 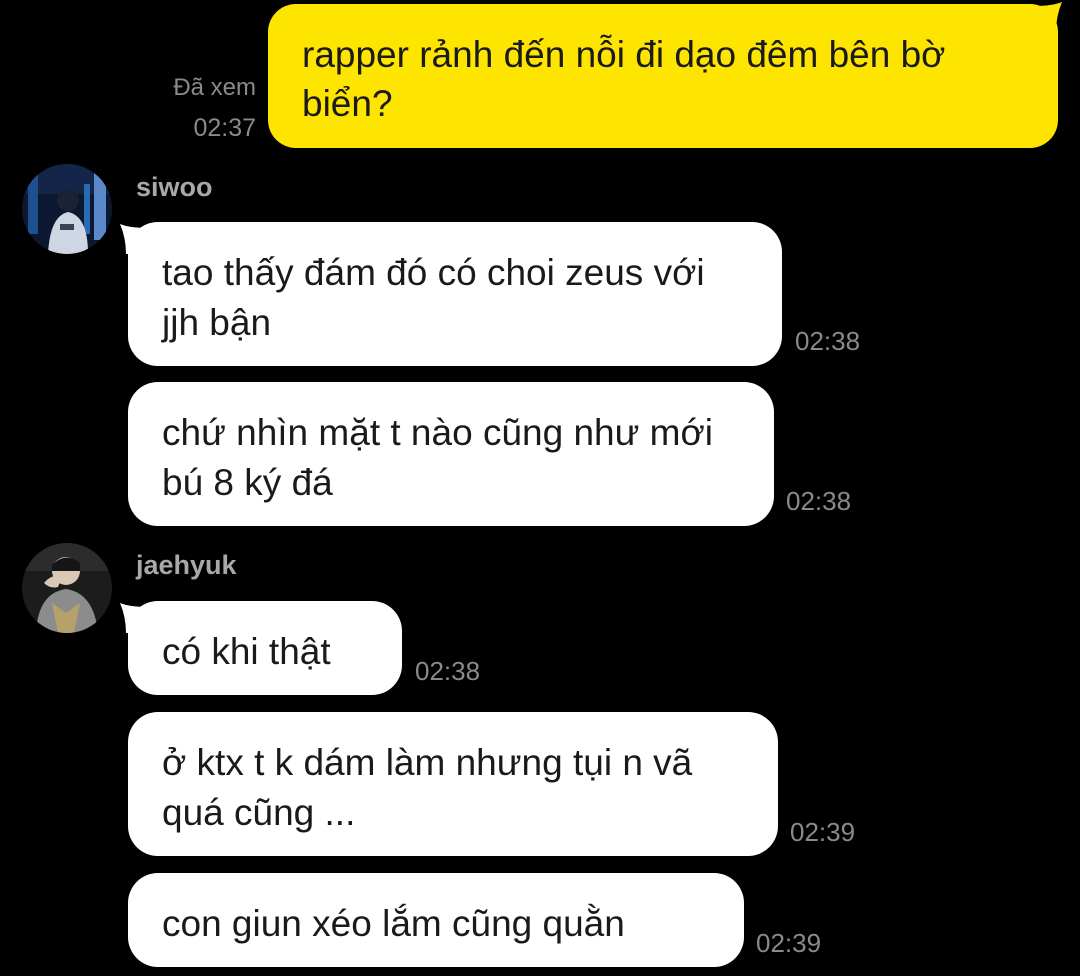 I want to click on read-status: Đã xem, so click(x=214, y=87).